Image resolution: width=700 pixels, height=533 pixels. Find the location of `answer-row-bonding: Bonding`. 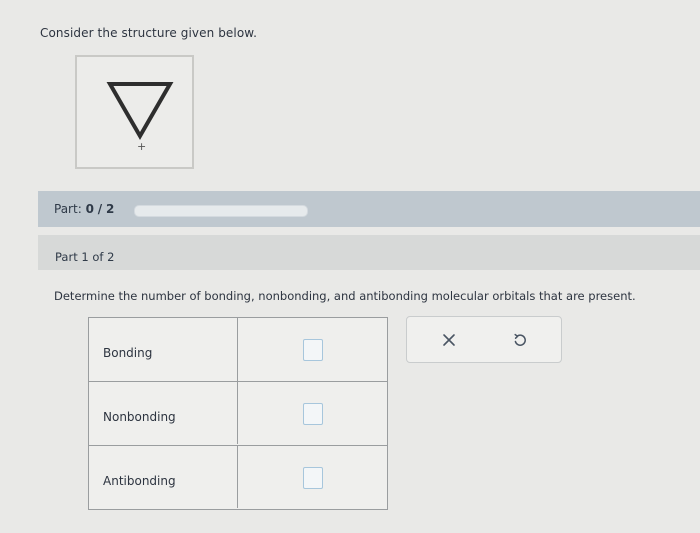

answer-row-bonding: Bonding is located at coordinates (238, 349).